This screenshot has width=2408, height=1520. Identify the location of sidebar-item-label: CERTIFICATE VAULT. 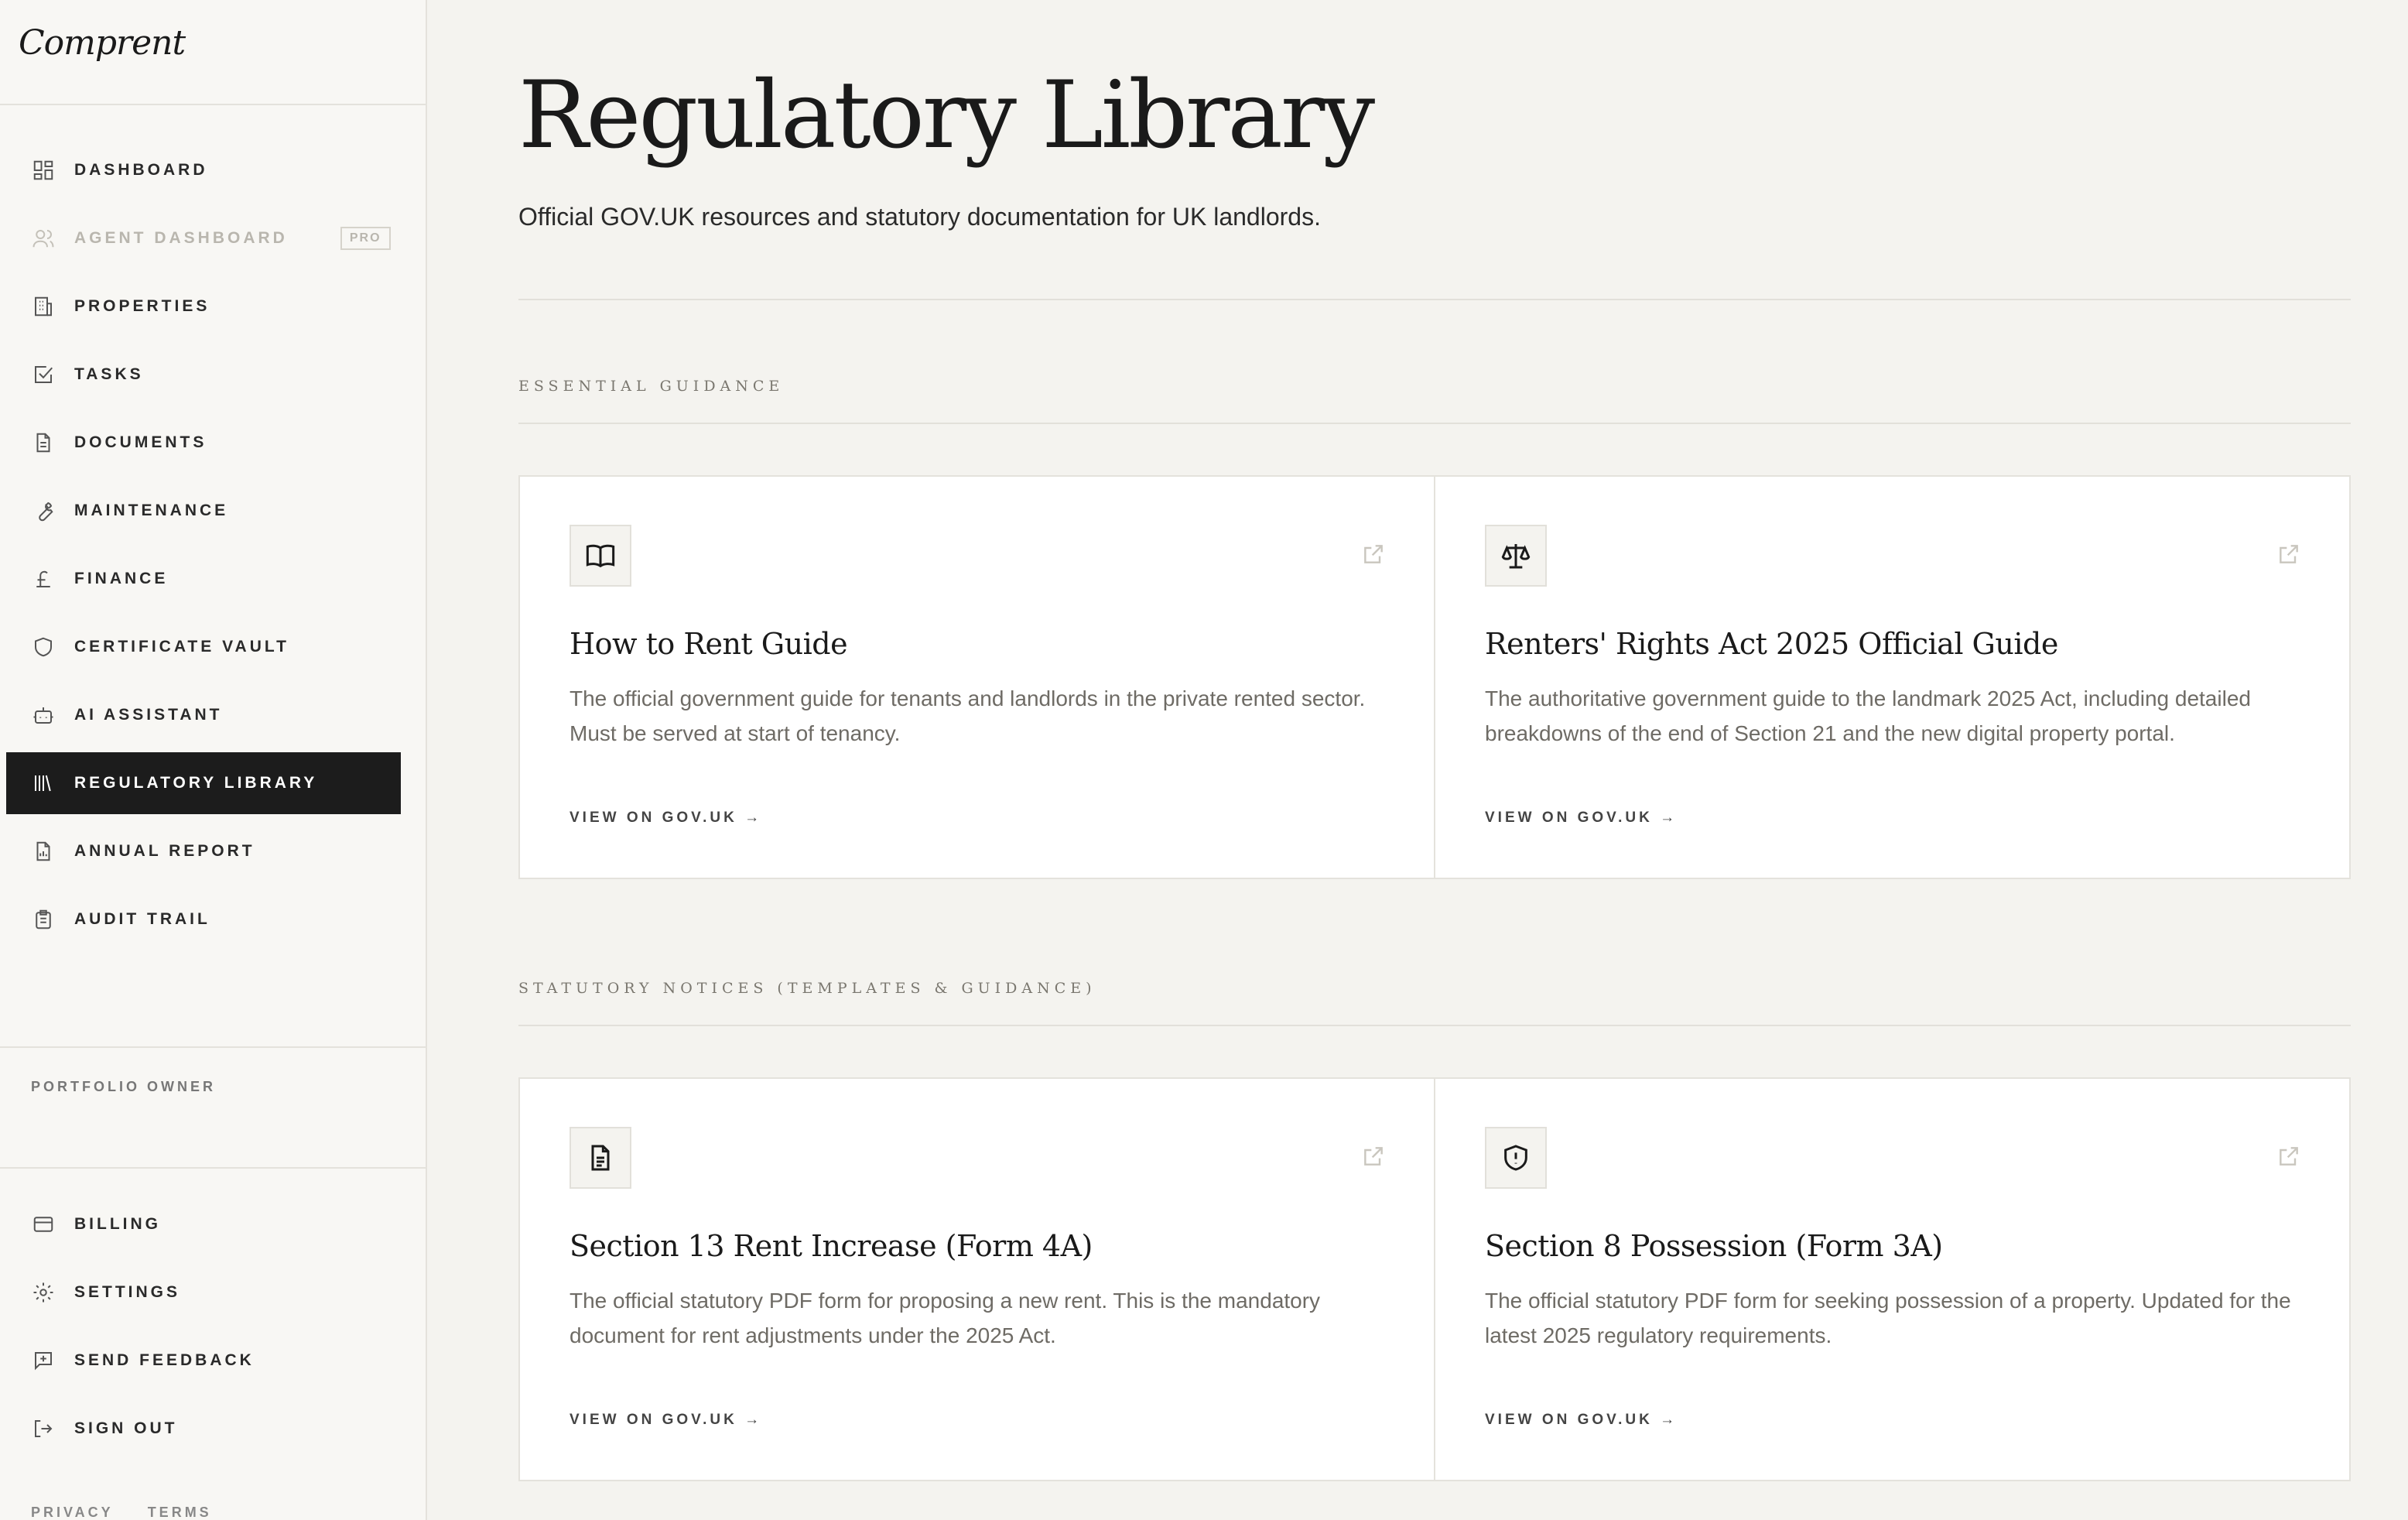
(181, 647).